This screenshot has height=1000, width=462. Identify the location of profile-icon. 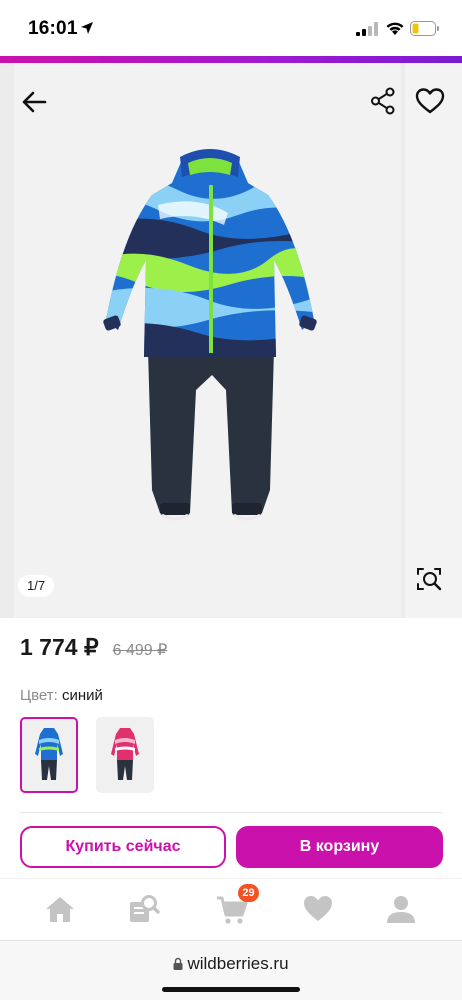
(401, 909).